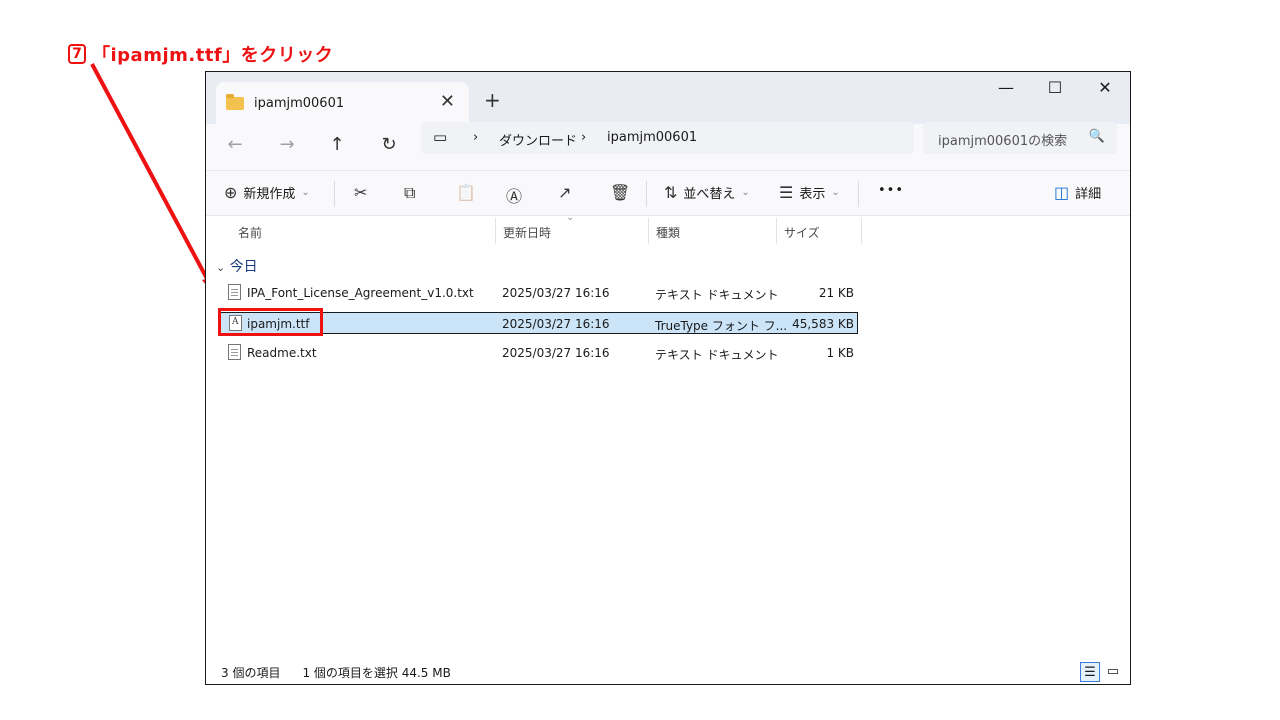 This screenshot has height=720, width=1280. I want to click on file-size: 21 KB, so click(836, 293).